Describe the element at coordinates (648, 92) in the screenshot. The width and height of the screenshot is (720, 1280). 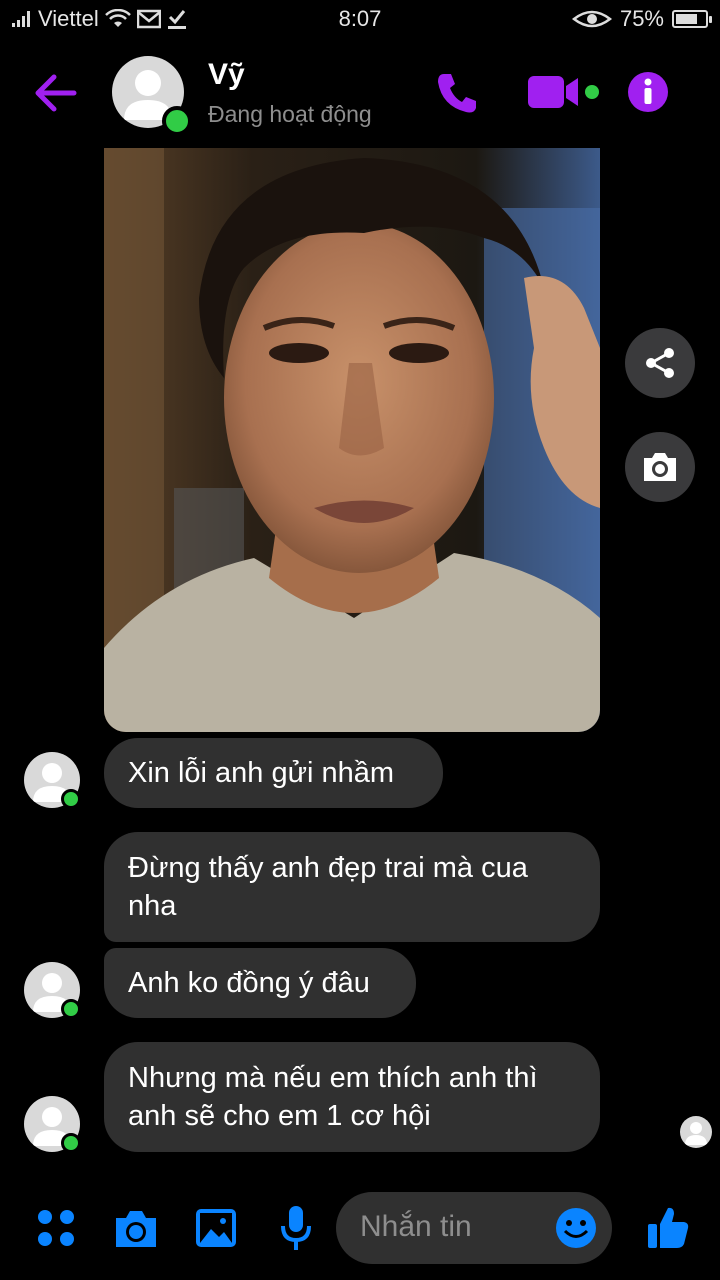
I see `info-icon` at that location.